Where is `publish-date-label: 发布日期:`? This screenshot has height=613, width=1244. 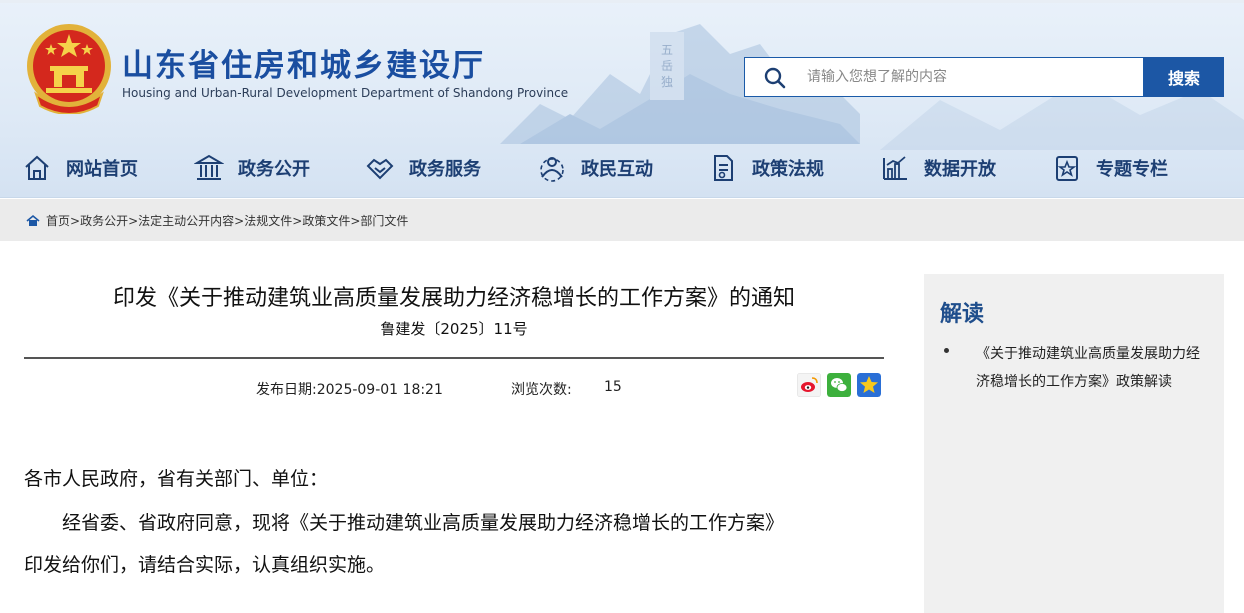
publish-date-label: 发布日期: is located at coordinates (286, 390).